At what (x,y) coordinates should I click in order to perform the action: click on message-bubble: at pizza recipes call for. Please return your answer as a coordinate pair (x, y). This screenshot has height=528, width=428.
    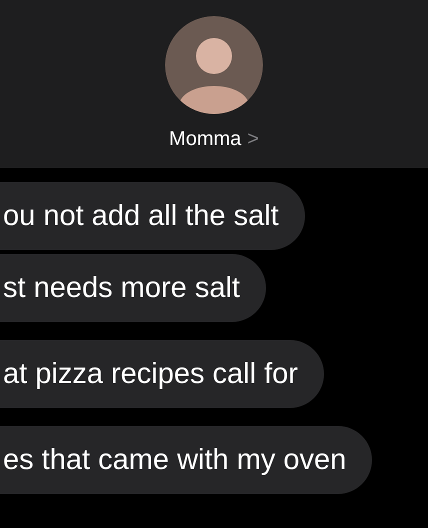
    Looking at the image, I should click on (162, 374).